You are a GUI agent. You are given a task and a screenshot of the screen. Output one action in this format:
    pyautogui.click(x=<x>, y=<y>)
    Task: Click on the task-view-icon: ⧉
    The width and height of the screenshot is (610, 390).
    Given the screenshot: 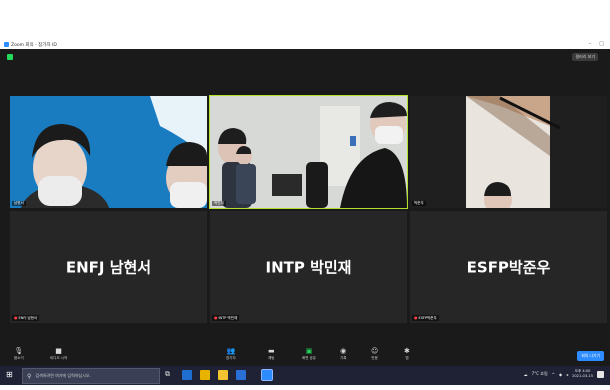 What is the action you would take?
    pyautogui.click(x=170, y=375)
    